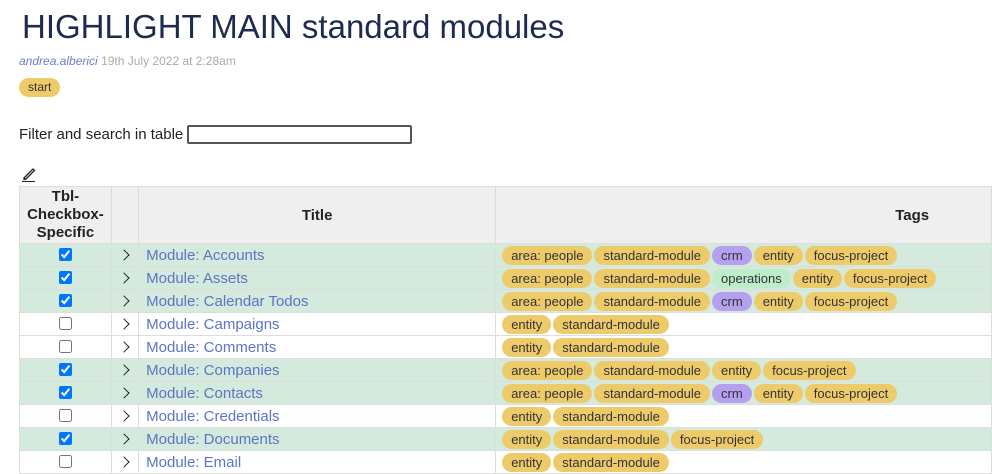 This screenshot has width=992, height=474. Describe the element at coordinates (317, 324) in the screenshot. I see `title-cell: Module: Campaigns` at that location.